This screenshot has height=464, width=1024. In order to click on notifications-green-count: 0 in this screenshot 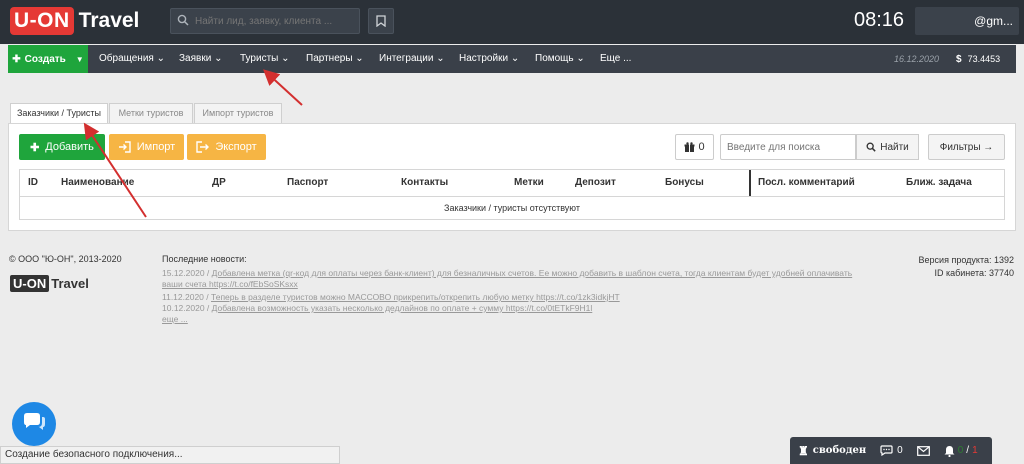, I will do `click(960, 450)`.